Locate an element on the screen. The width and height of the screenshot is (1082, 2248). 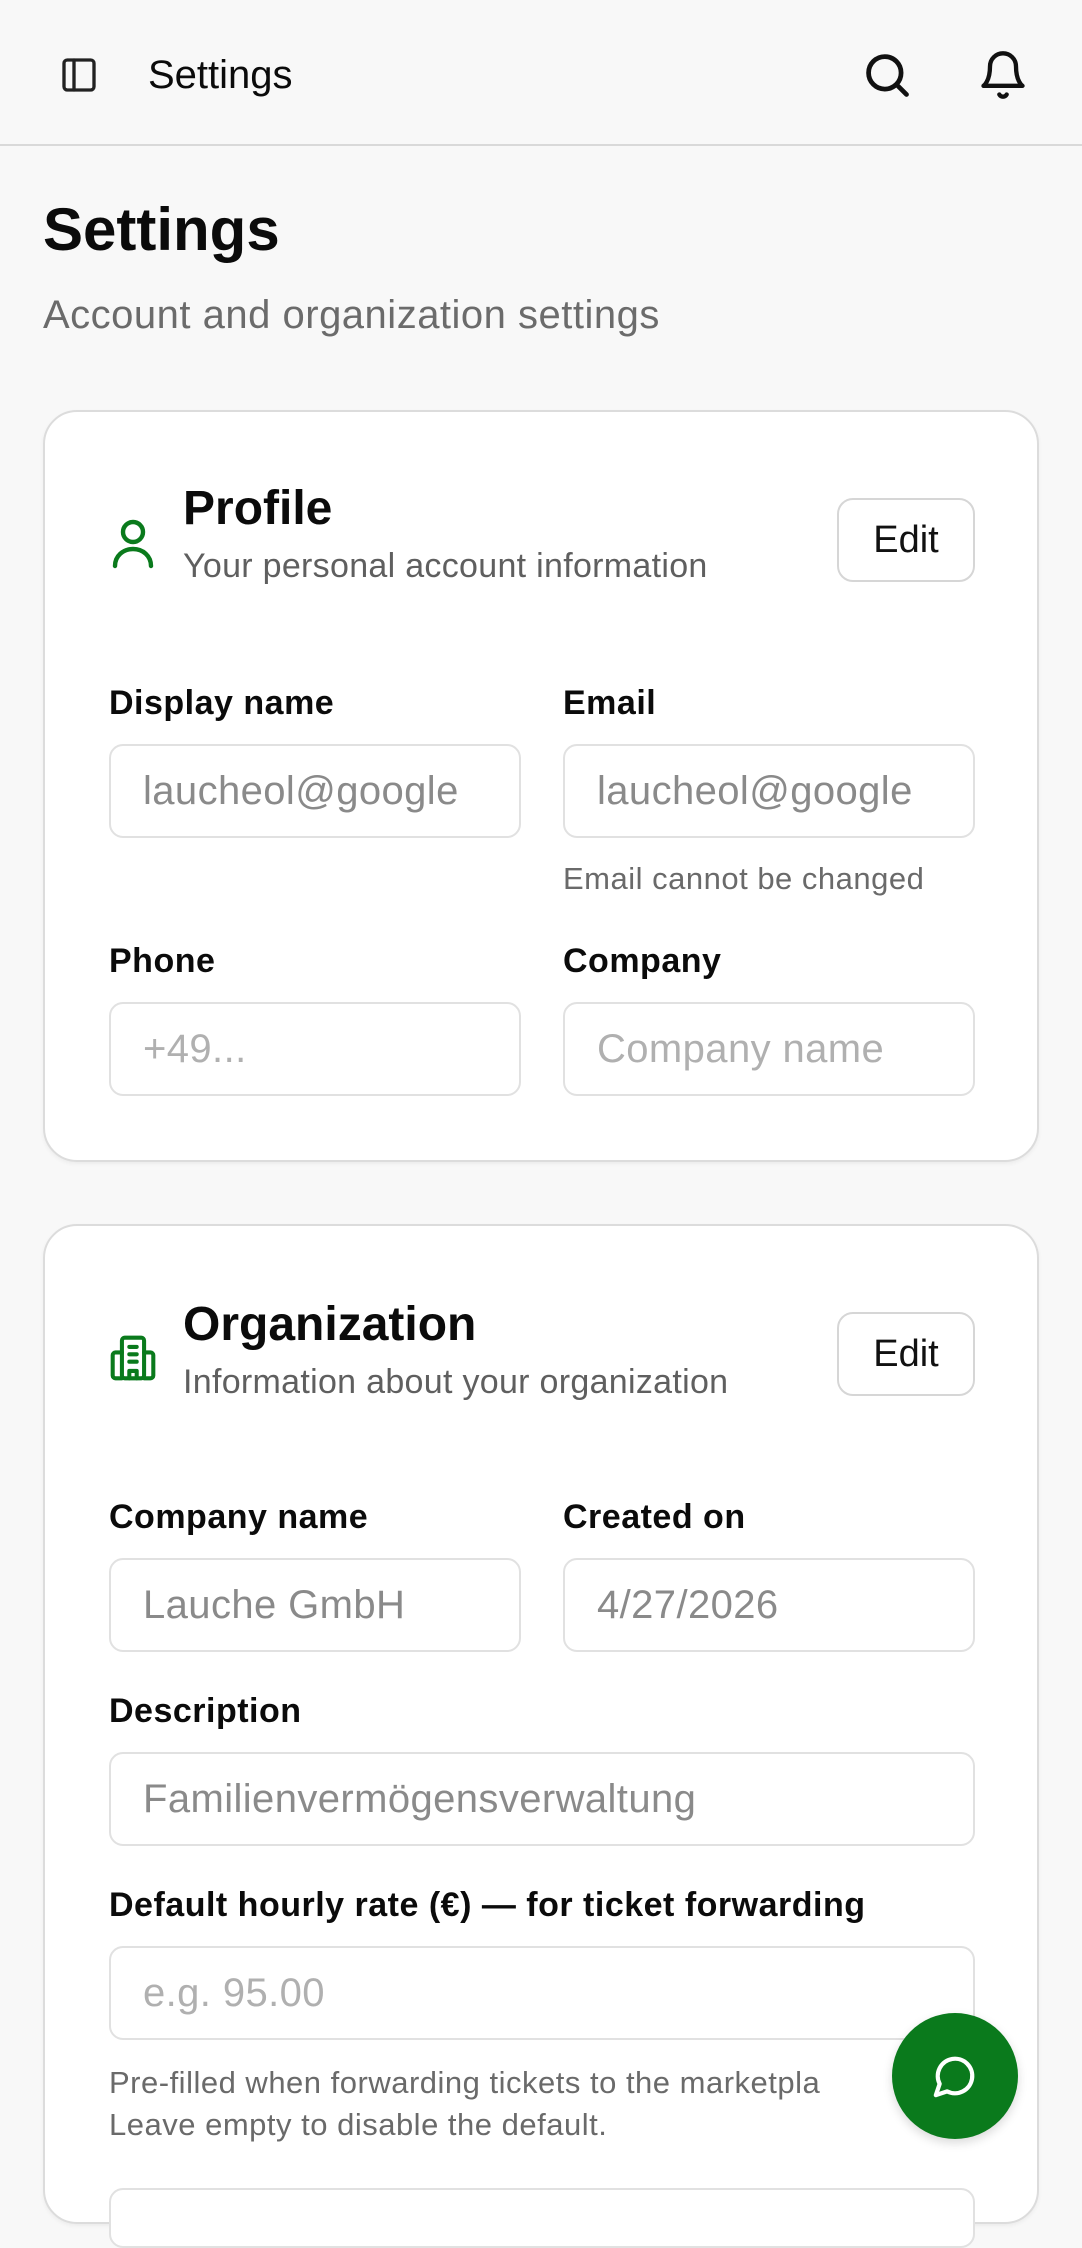
organization-description: Information about your organization is located at coordinates (456, 1382).